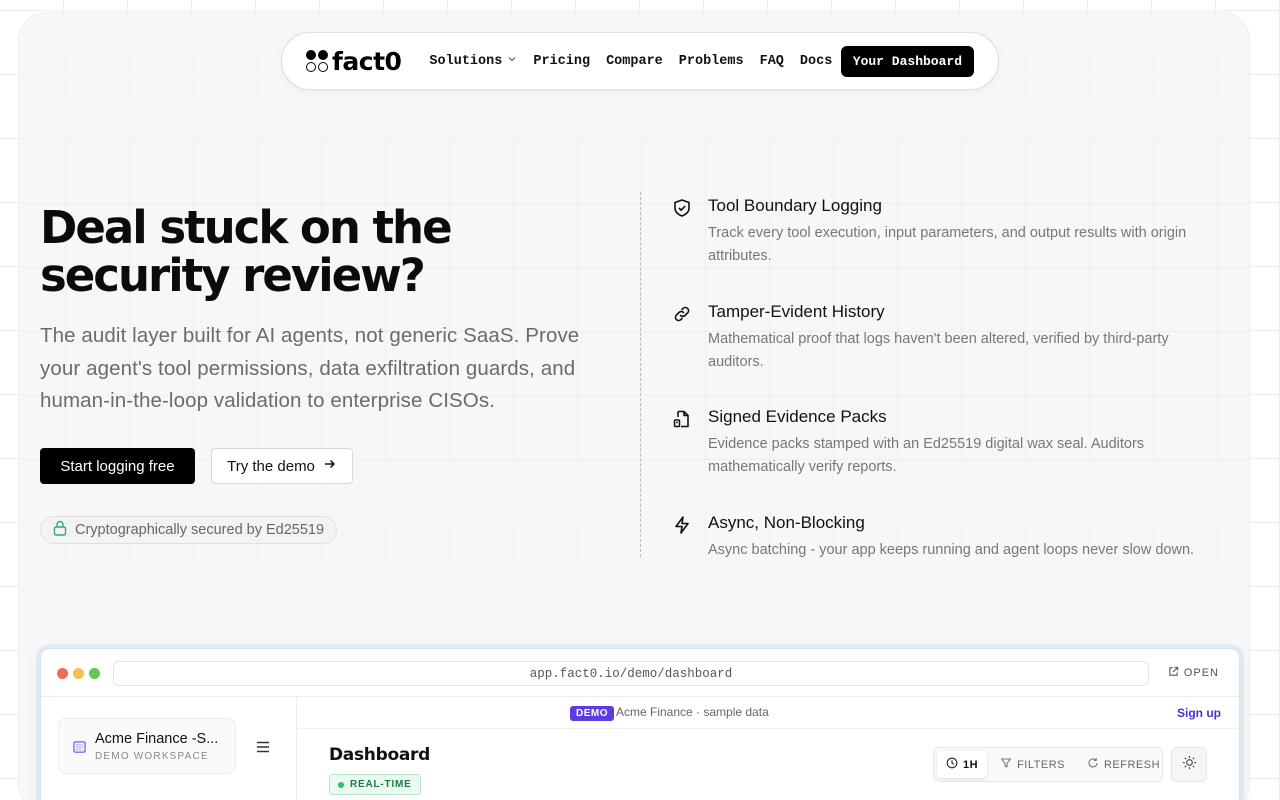  I want to click on sun-icon, so click(1189, 765).